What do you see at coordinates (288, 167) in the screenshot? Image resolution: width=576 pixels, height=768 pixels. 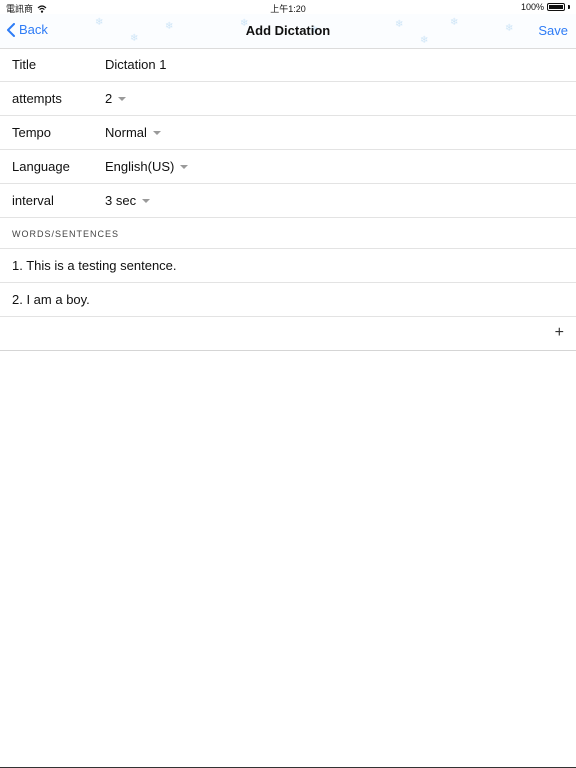 I see `language-row: Language English(US)` at bounding box center [288, 167].